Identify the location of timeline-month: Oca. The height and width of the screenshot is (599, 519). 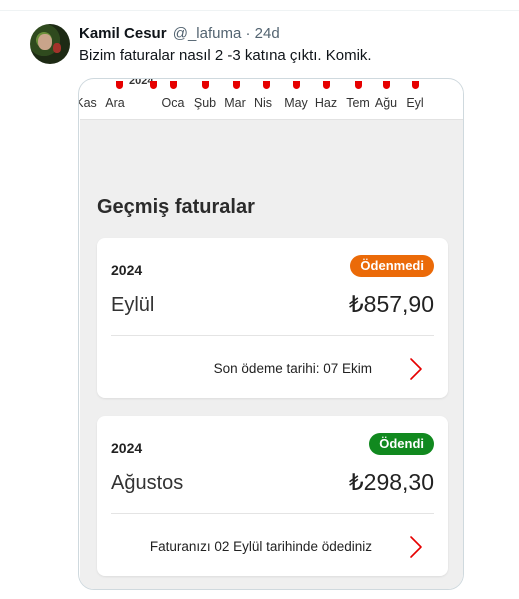
(173, 103).